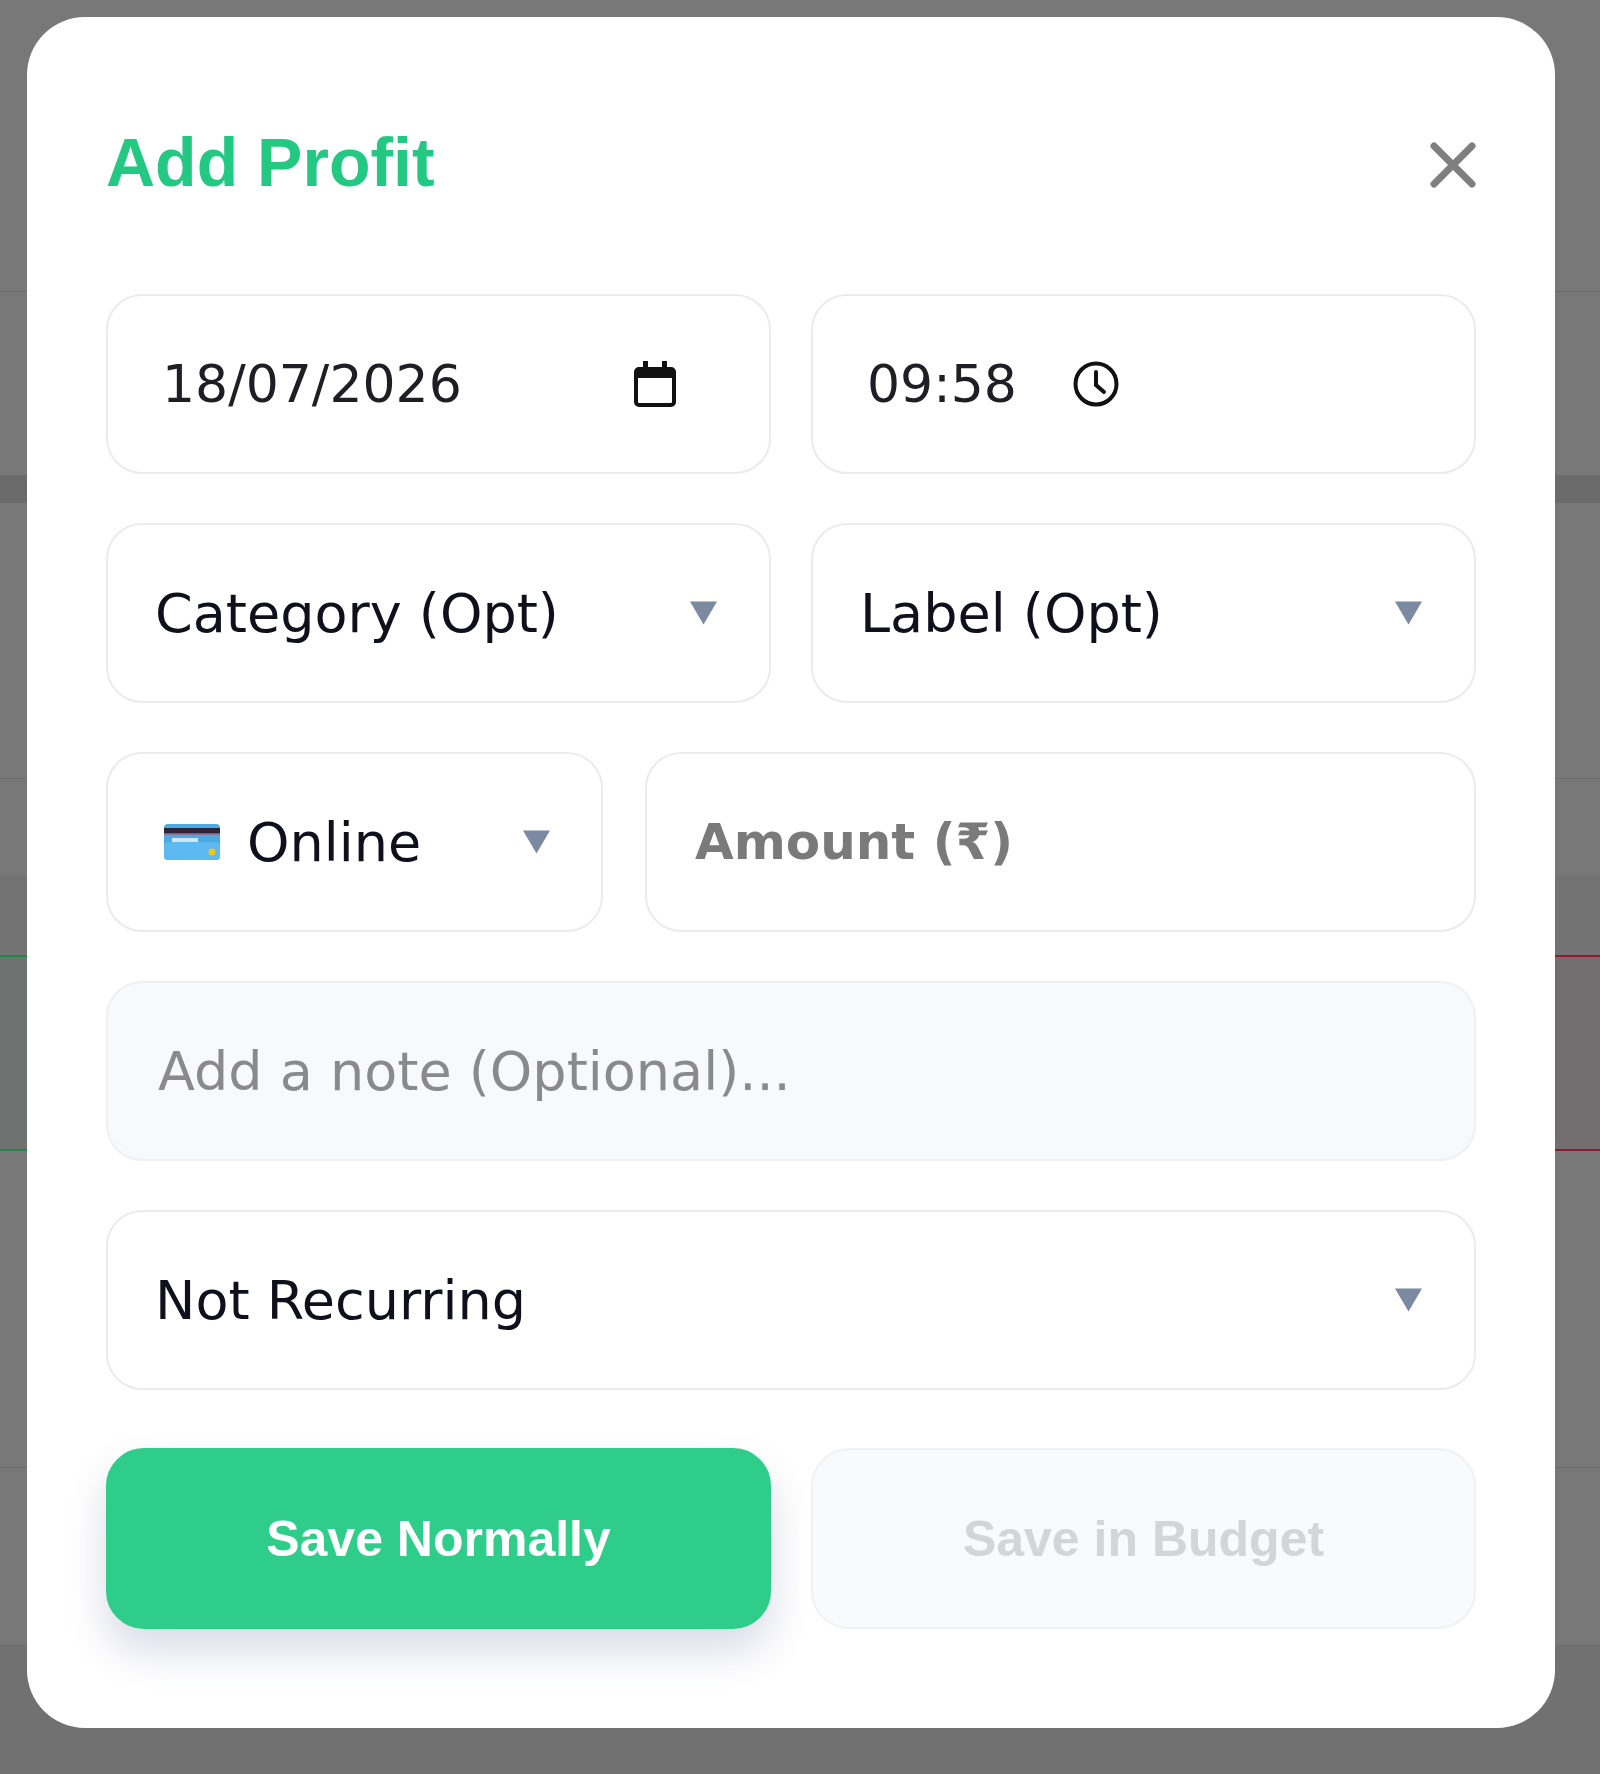  What do you see at coordinates (192, 842) in the screenshot?
I see `credit-card-icon` at bounding box center [192, 842].